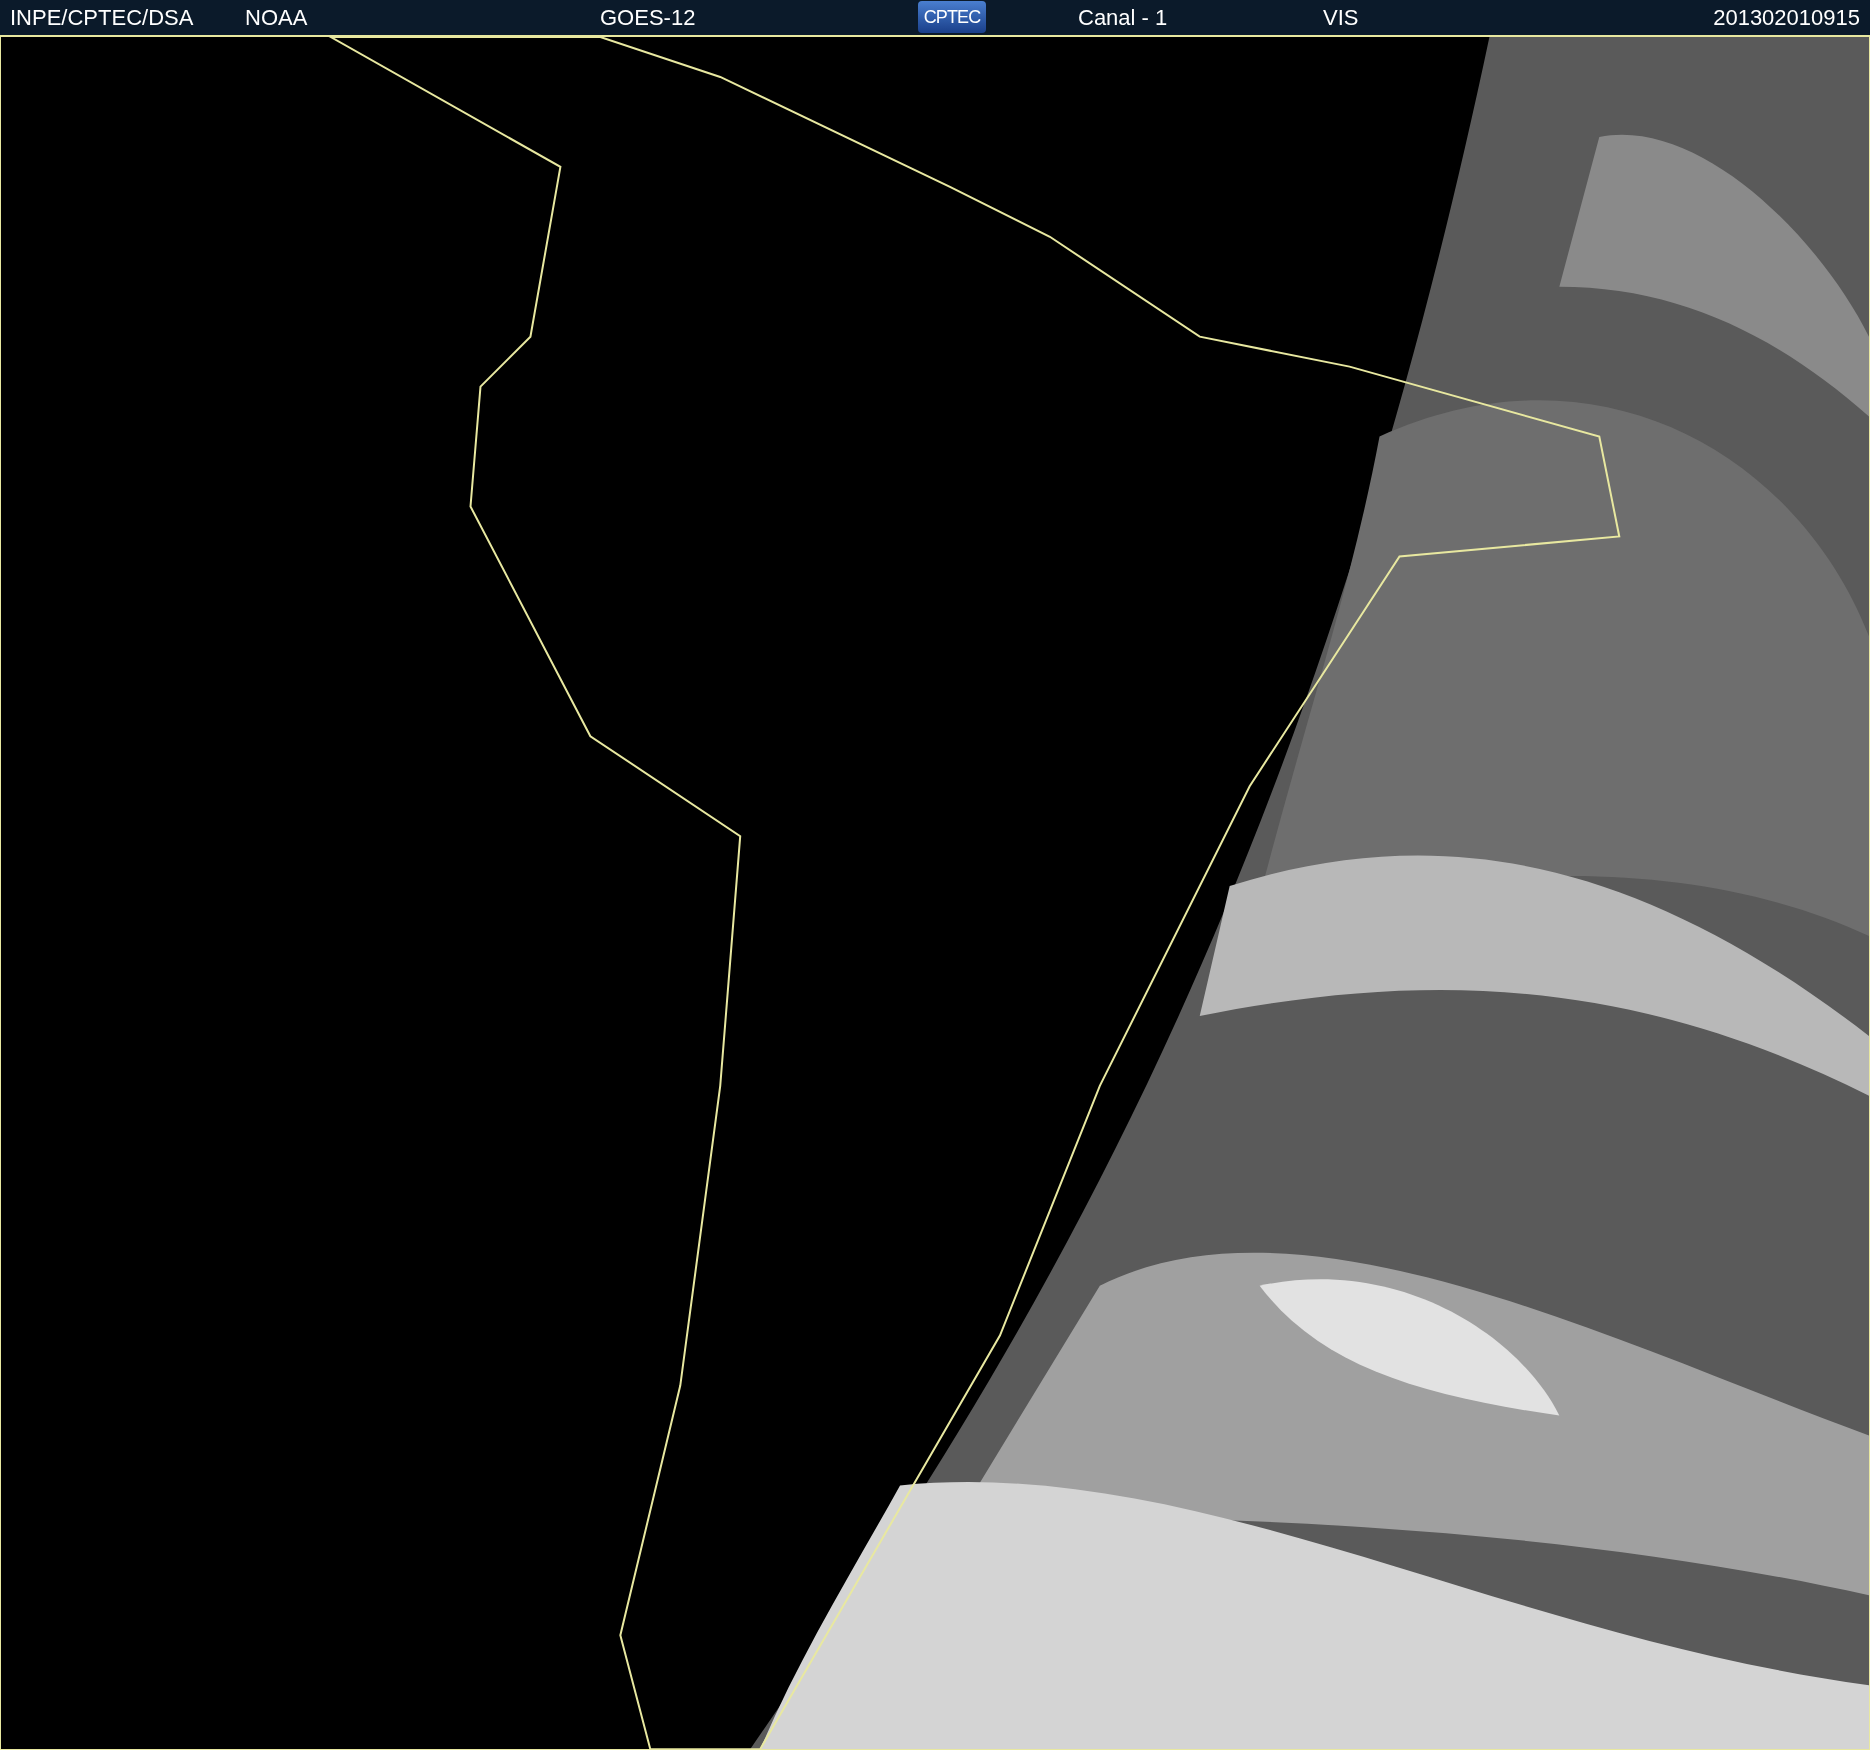 This screenshot has height=1750, width=1870. Describe the element at coordinates (1341, 17) in the screenshot. I see `band-label: VIS` at that location.